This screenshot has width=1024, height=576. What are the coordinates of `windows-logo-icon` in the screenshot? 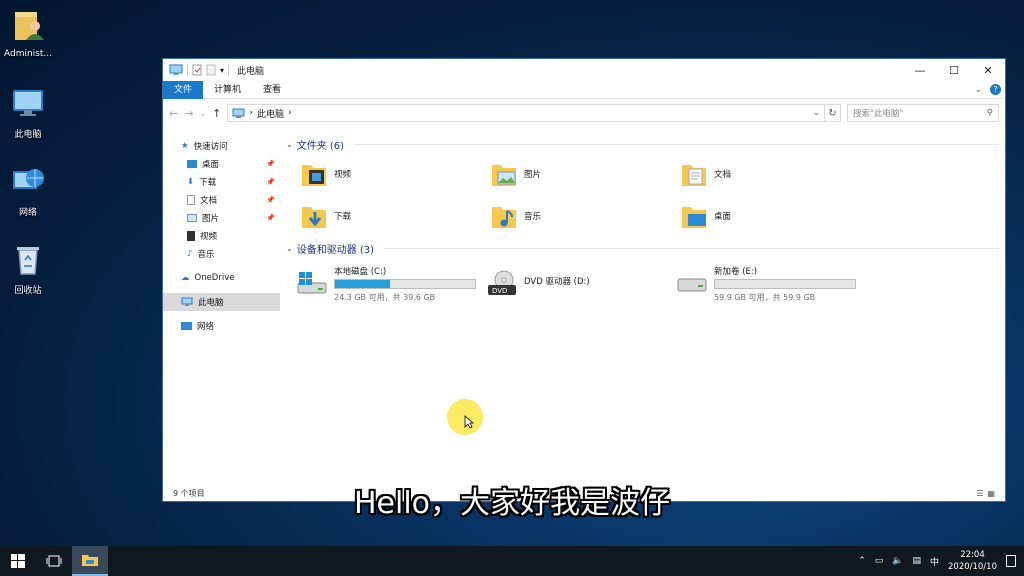 It's located at (18, 561).